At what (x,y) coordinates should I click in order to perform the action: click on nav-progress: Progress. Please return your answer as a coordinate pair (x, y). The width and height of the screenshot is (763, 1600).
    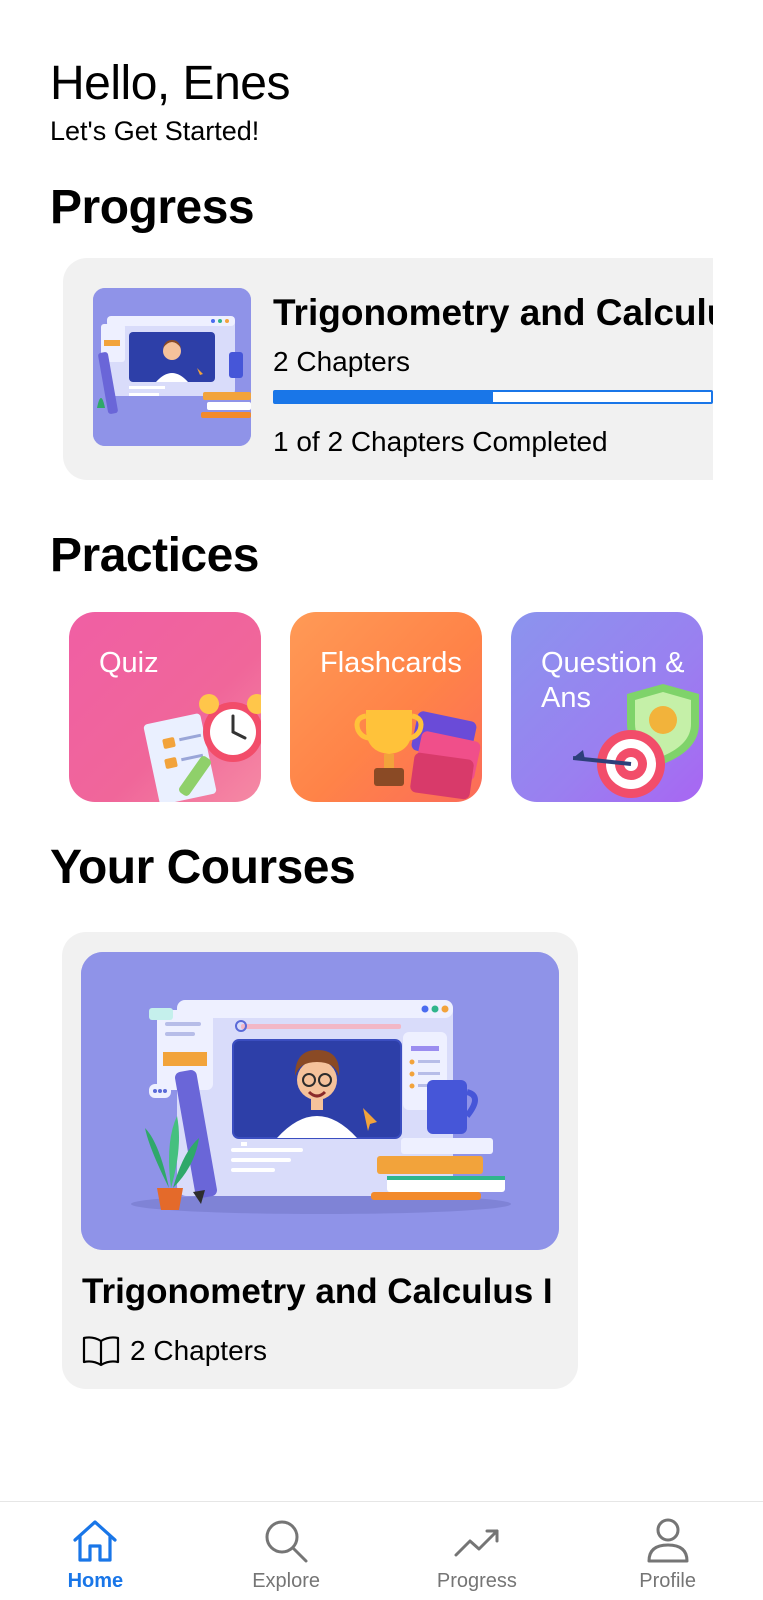
    Looking at the image, I should click on (477, 1551).